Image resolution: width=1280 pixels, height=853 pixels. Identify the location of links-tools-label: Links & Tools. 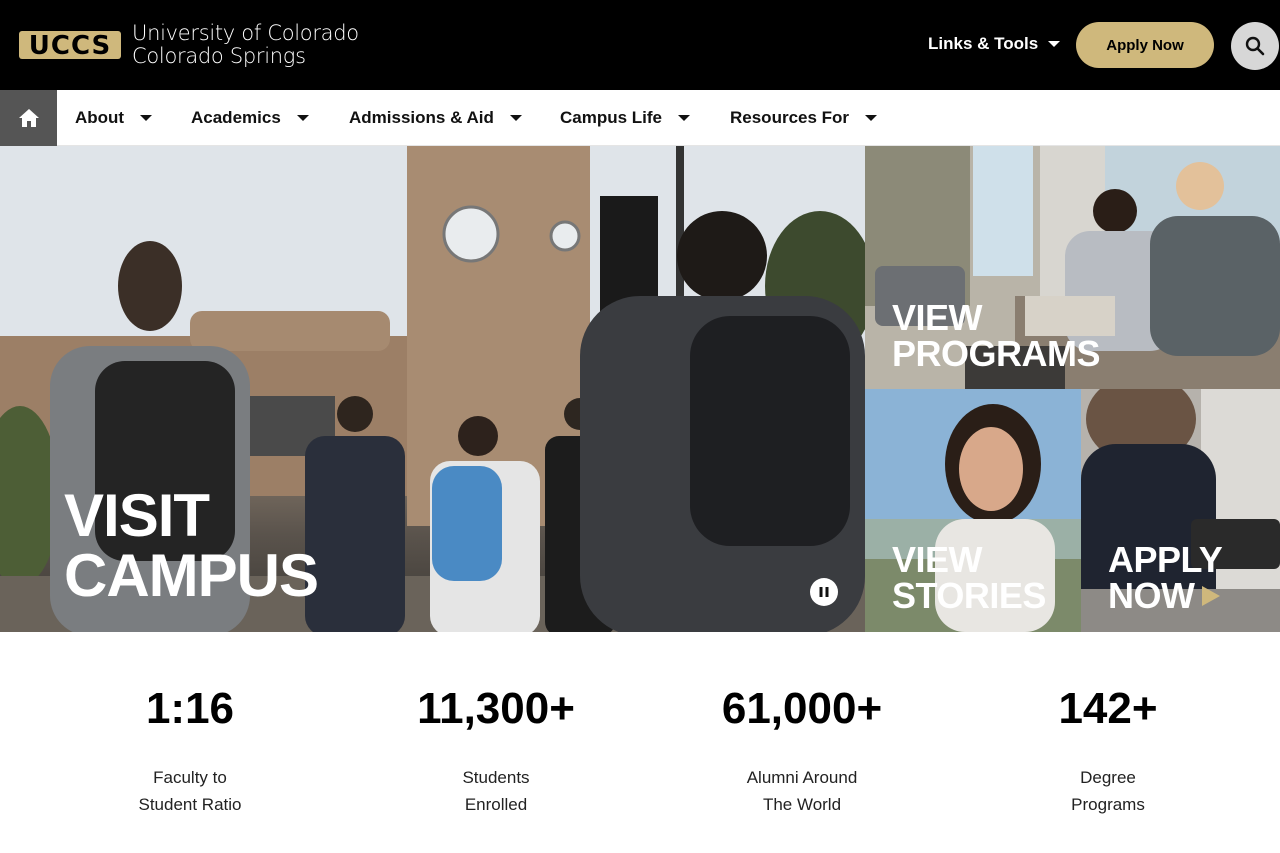
(983, 43).